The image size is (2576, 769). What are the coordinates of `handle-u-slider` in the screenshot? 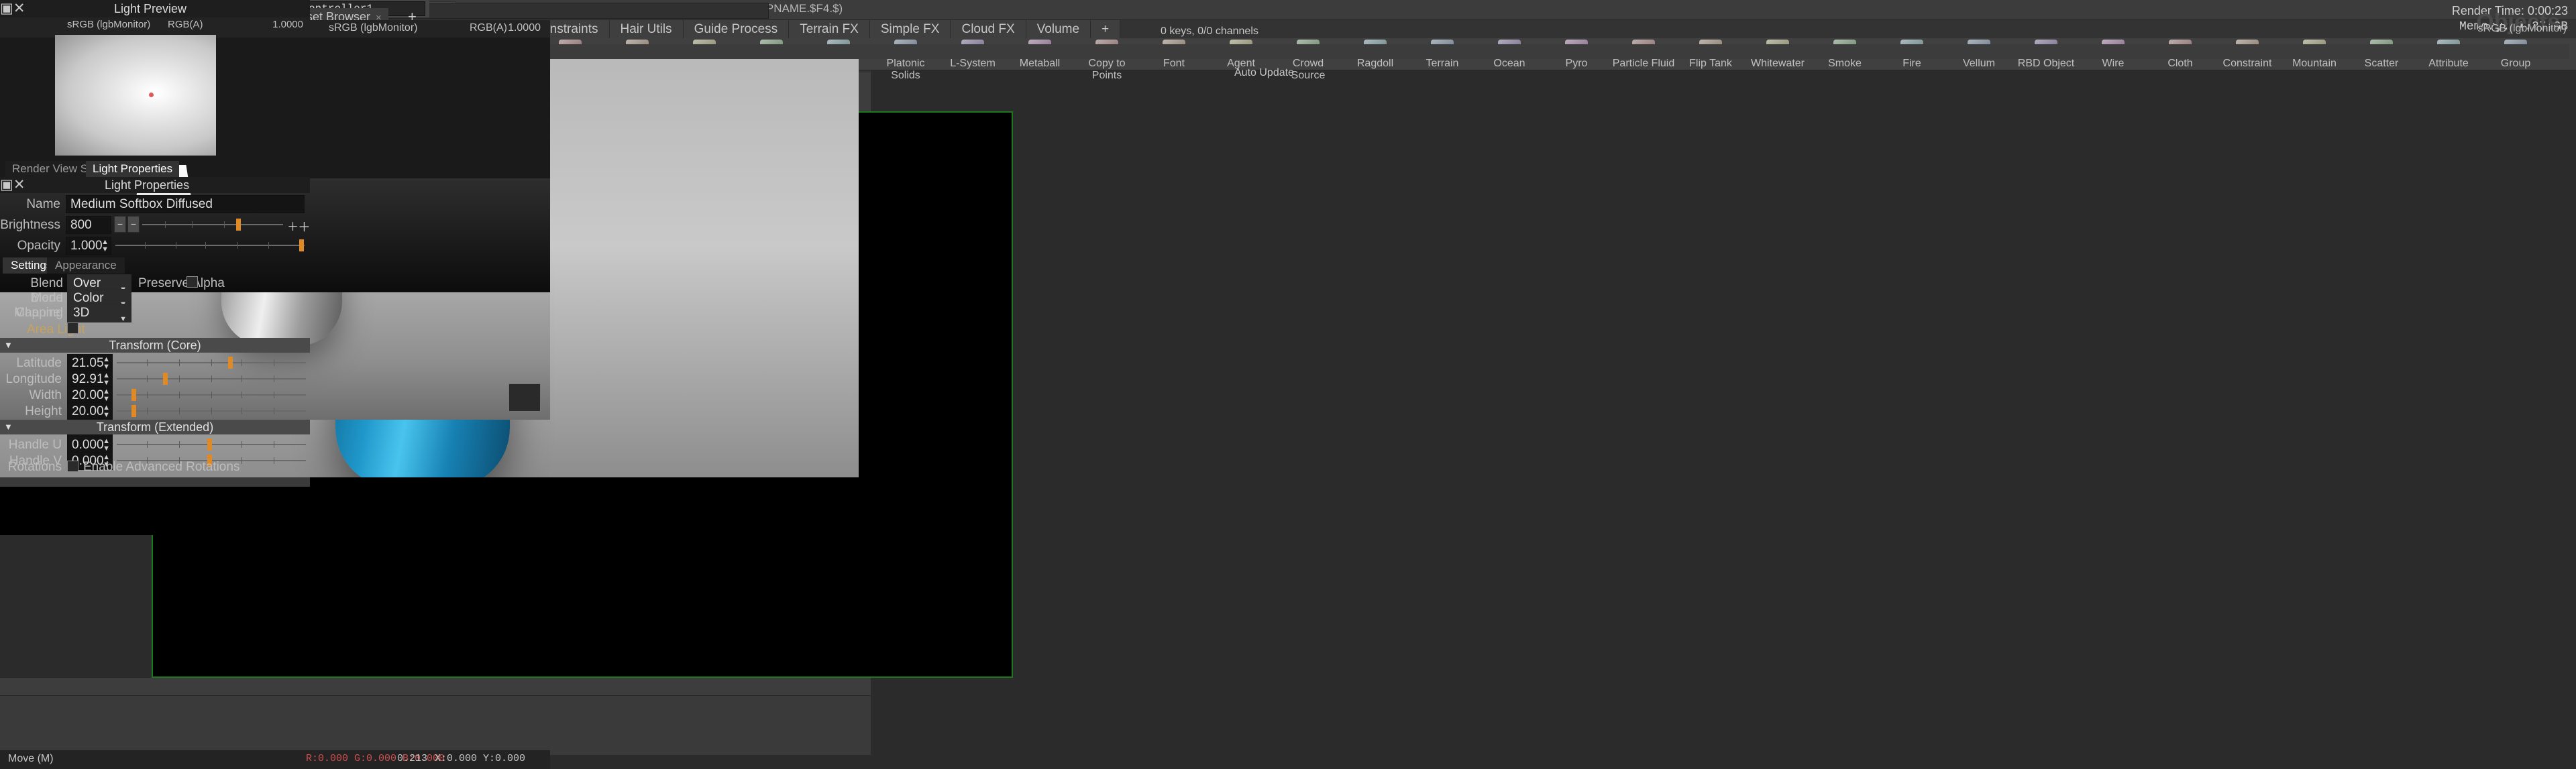 It's located at (211, 444).